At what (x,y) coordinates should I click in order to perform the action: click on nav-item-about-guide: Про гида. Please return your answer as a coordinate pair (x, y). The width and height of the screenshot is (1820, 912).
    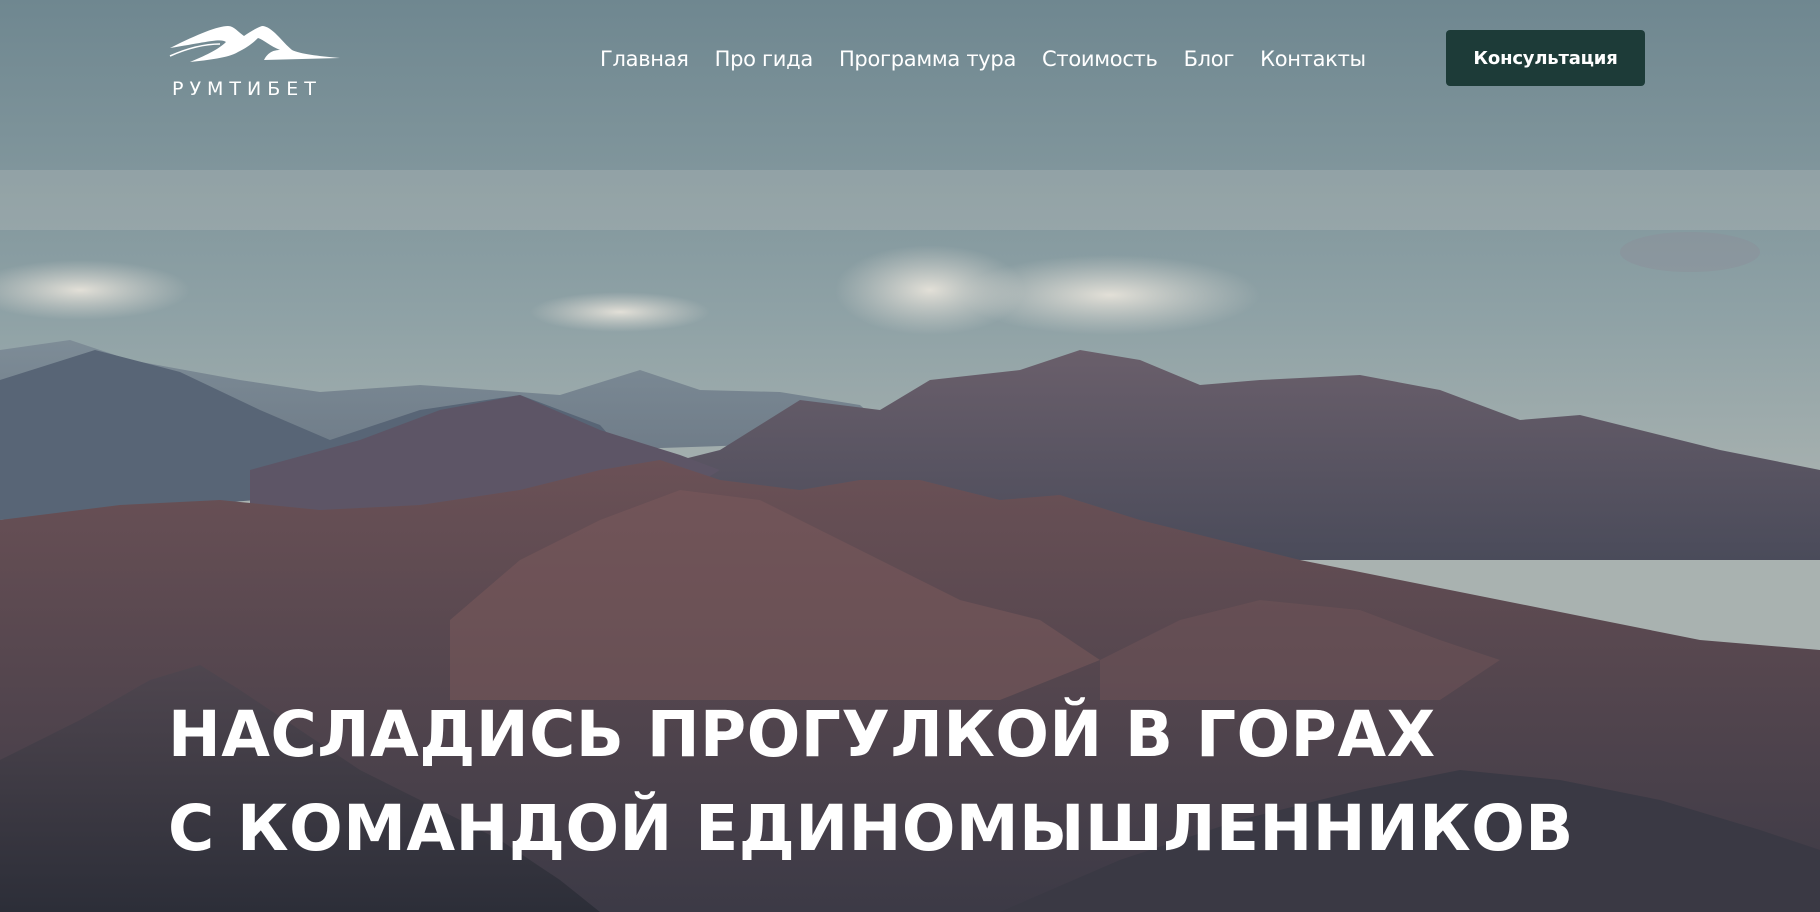
    Looking at the image, I should click on (764, 59).